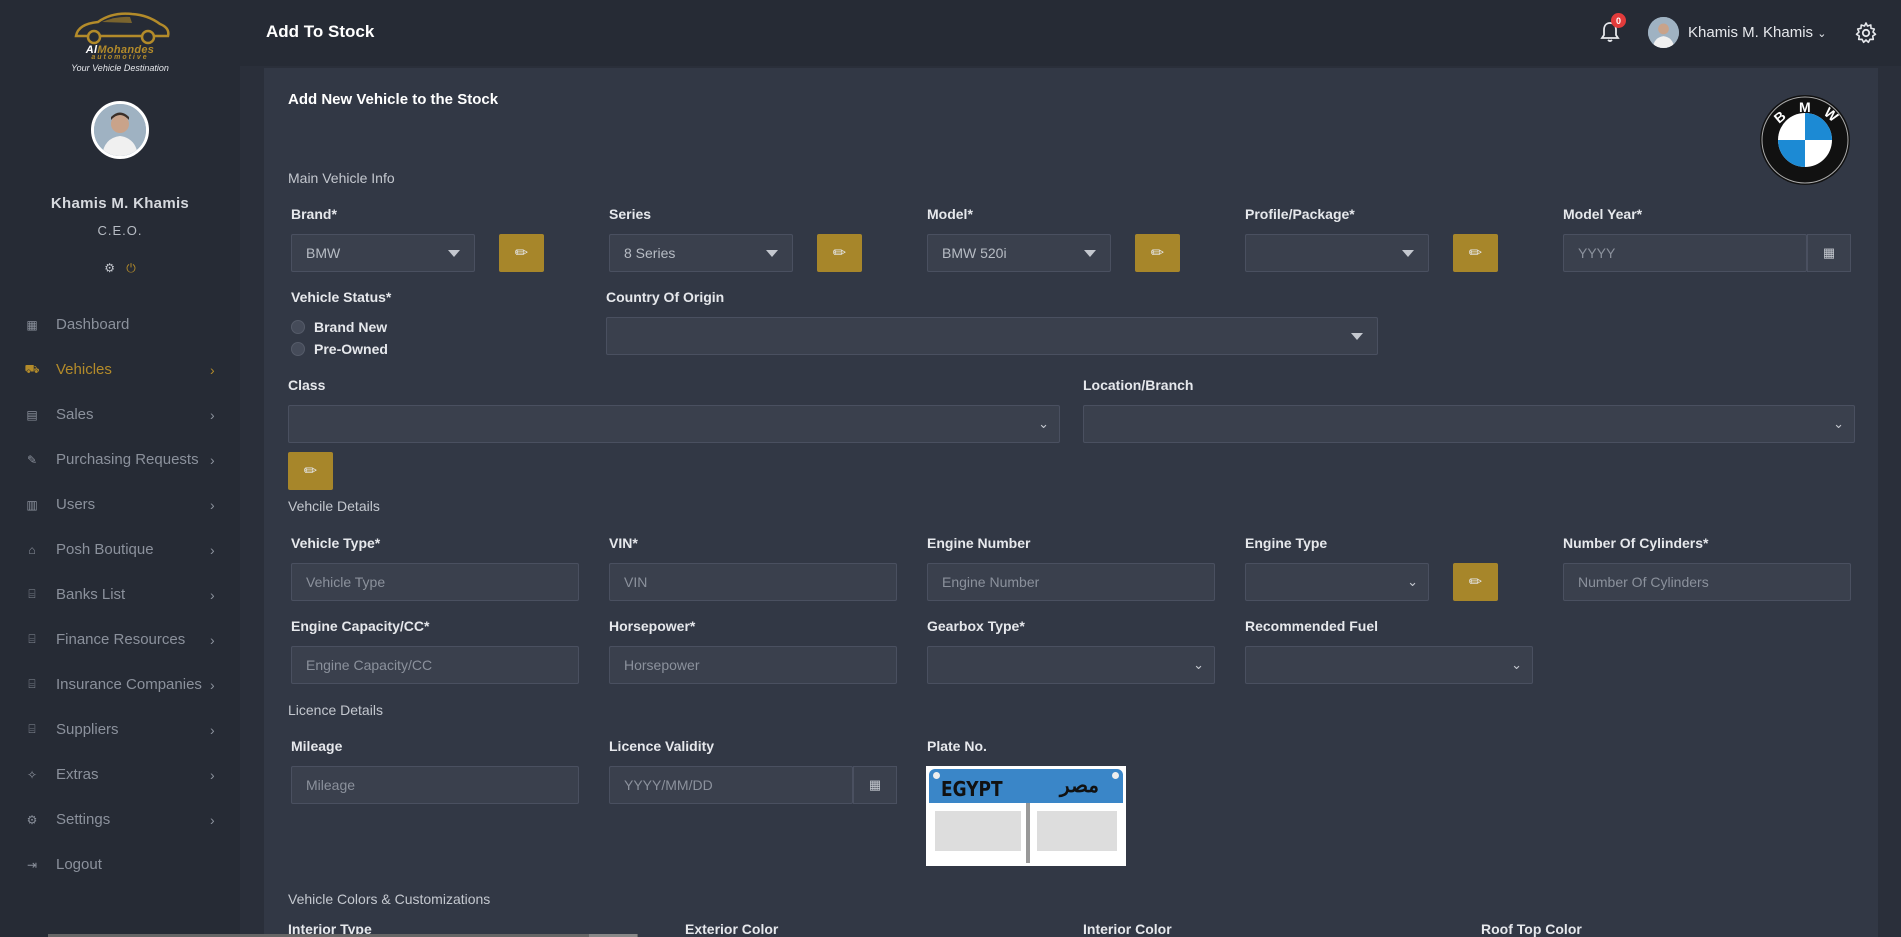 The image size is (1901, 937). Describe the element at coordinates (1805, 140) in the screenshot. I see `bmw-logo: B M W` at that location.